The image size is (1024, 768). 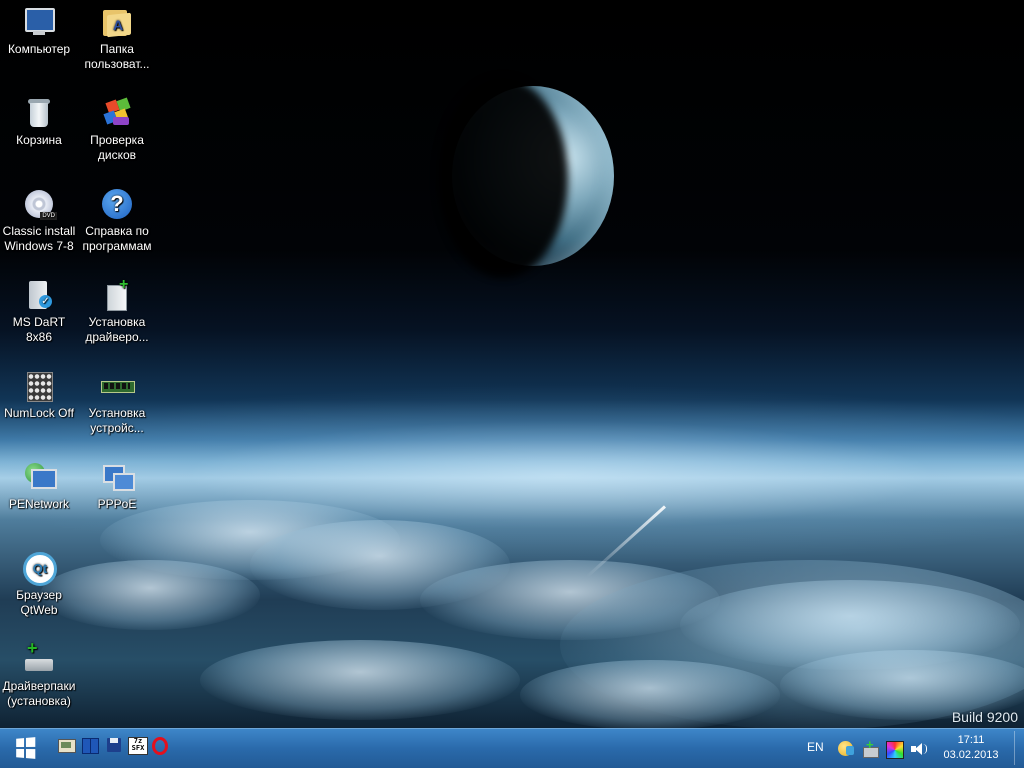 I want to click on dart-icon: ✓, so click(x=39, y=295).